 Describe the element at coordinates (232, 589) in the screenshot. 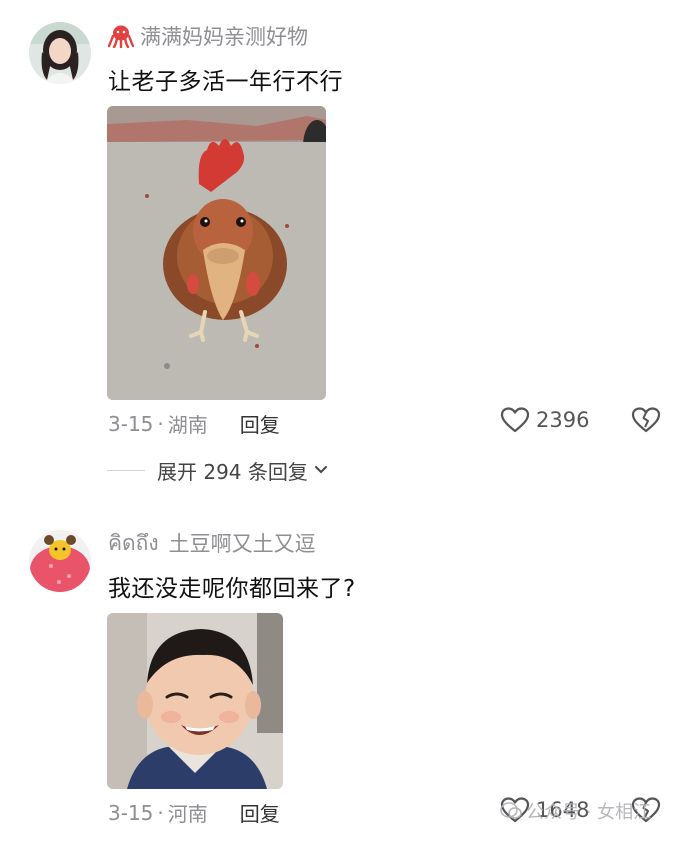

I see `comment-text: 我还没走呢你都回来了?` at that location.